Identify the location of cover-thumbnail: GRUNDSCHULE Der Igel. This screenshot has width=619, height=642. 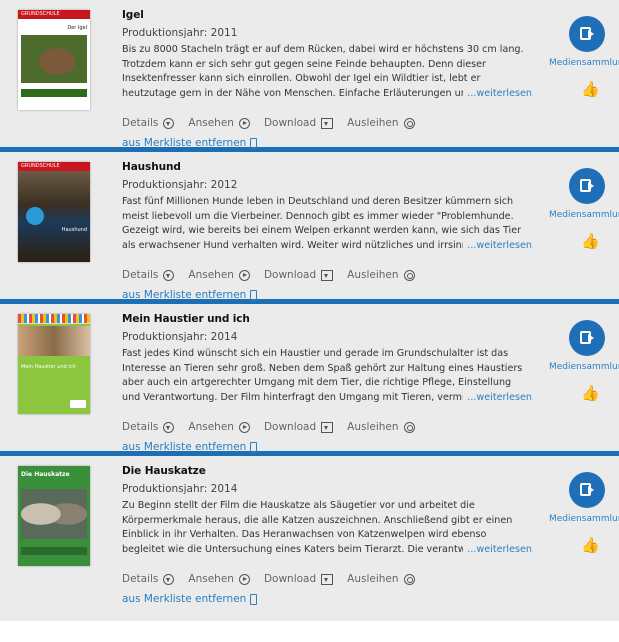
(54, 60).